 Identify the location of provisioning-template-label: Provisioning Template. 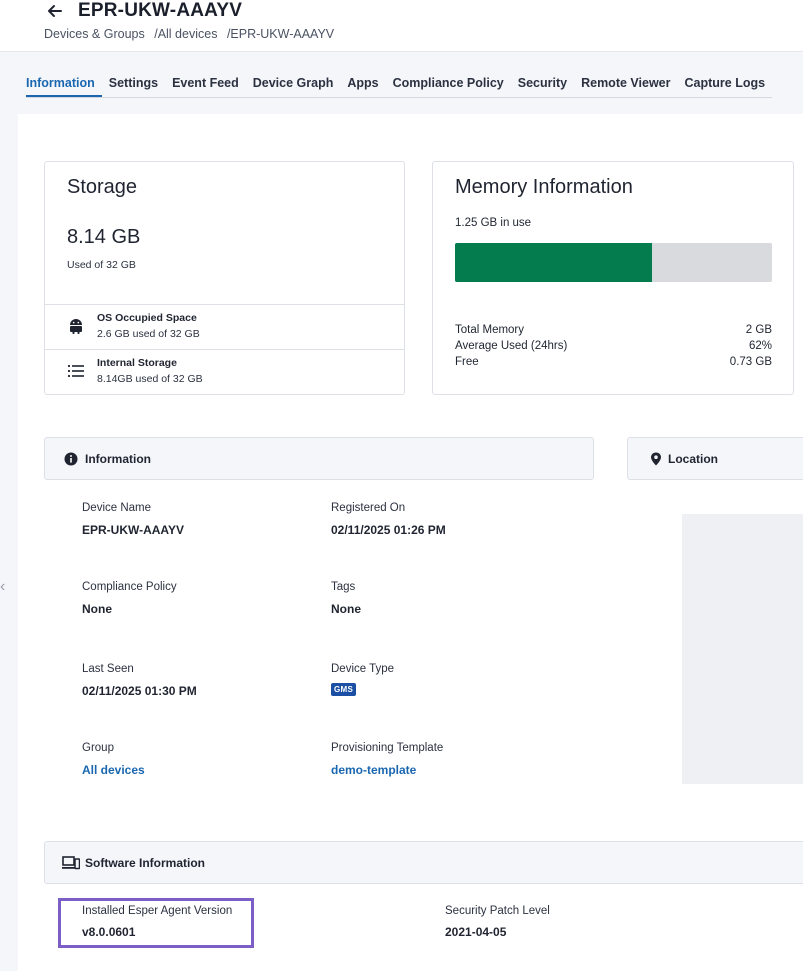
(387, 748).